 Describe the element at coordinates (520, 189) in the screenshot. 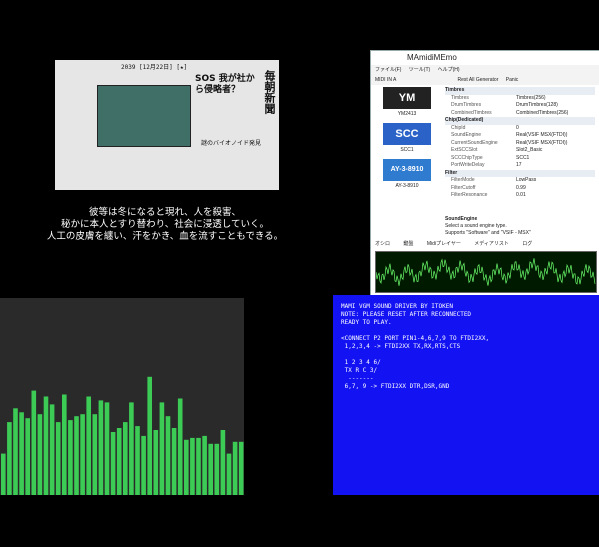

I see `property-row: FilterCutoff 0.99` at that location.